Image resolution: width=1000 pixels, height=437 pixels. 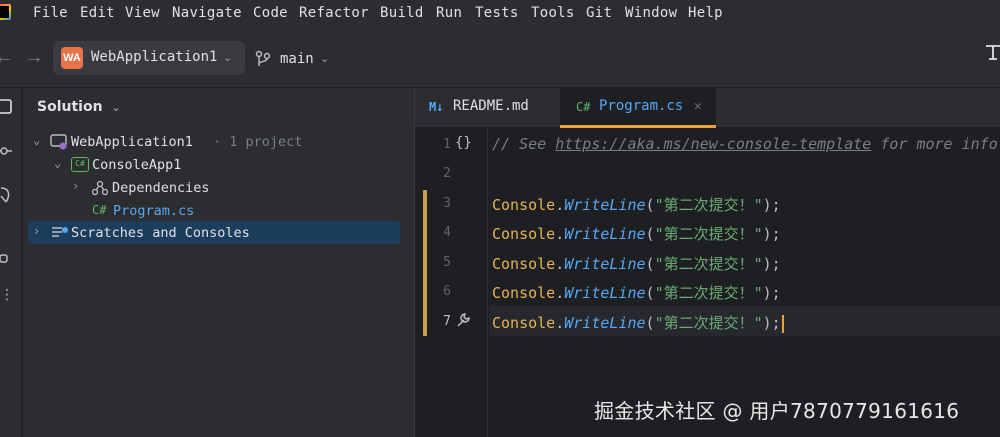 What do you see at coordinates (436, 107) in the screenshot?
I see `markdown-icon: M↓` at bounding box center [436, 107].